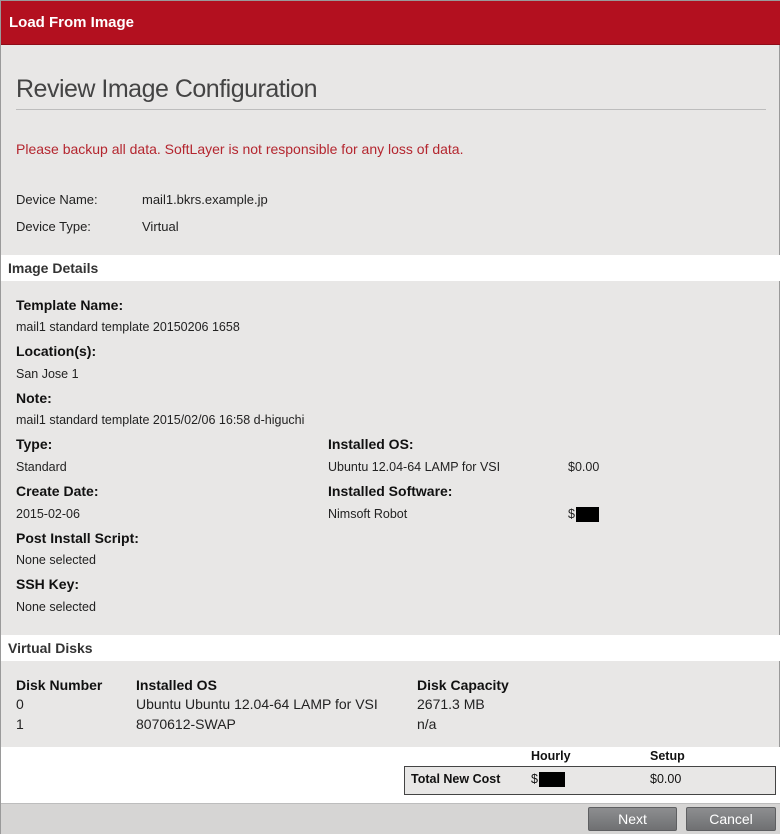 This screenshot has height=834, width=780. I want to click on disk-number-cell: 0, so click(20, 704).